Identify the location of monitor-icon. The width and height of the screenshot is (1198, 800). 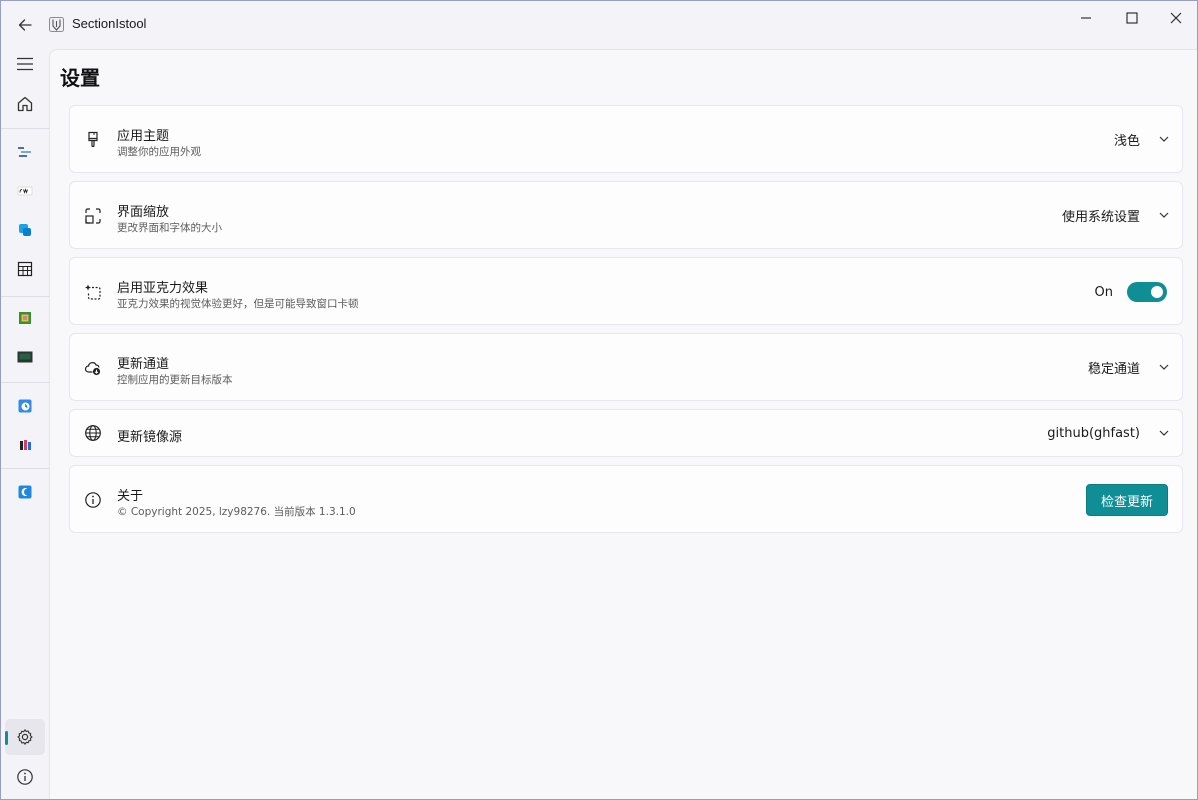
(25, 357).